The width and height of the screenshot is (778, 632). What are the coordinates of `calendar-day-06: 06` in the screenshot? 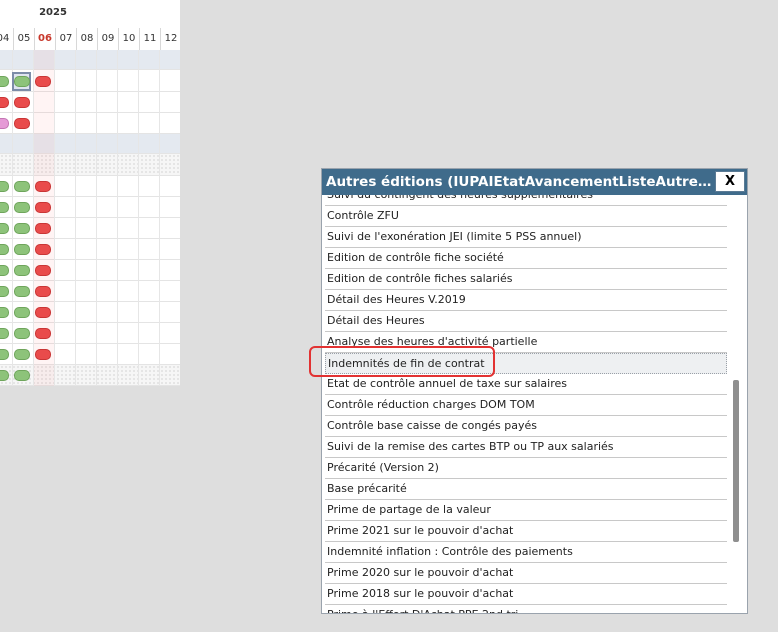 It's located at (44, 39).